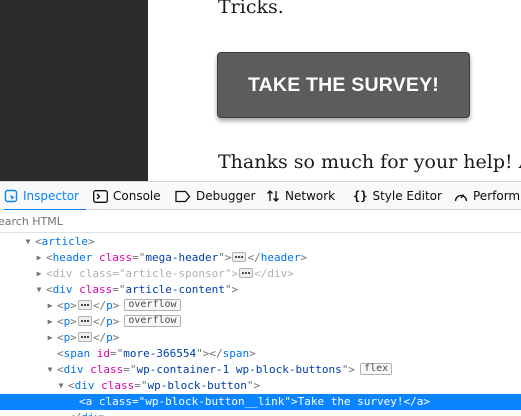  What do you see at coordinates (260, 338) in the screenshot?
I see `tree-row-p: ▶ <p> </p>` at bounding box center [260, 338].